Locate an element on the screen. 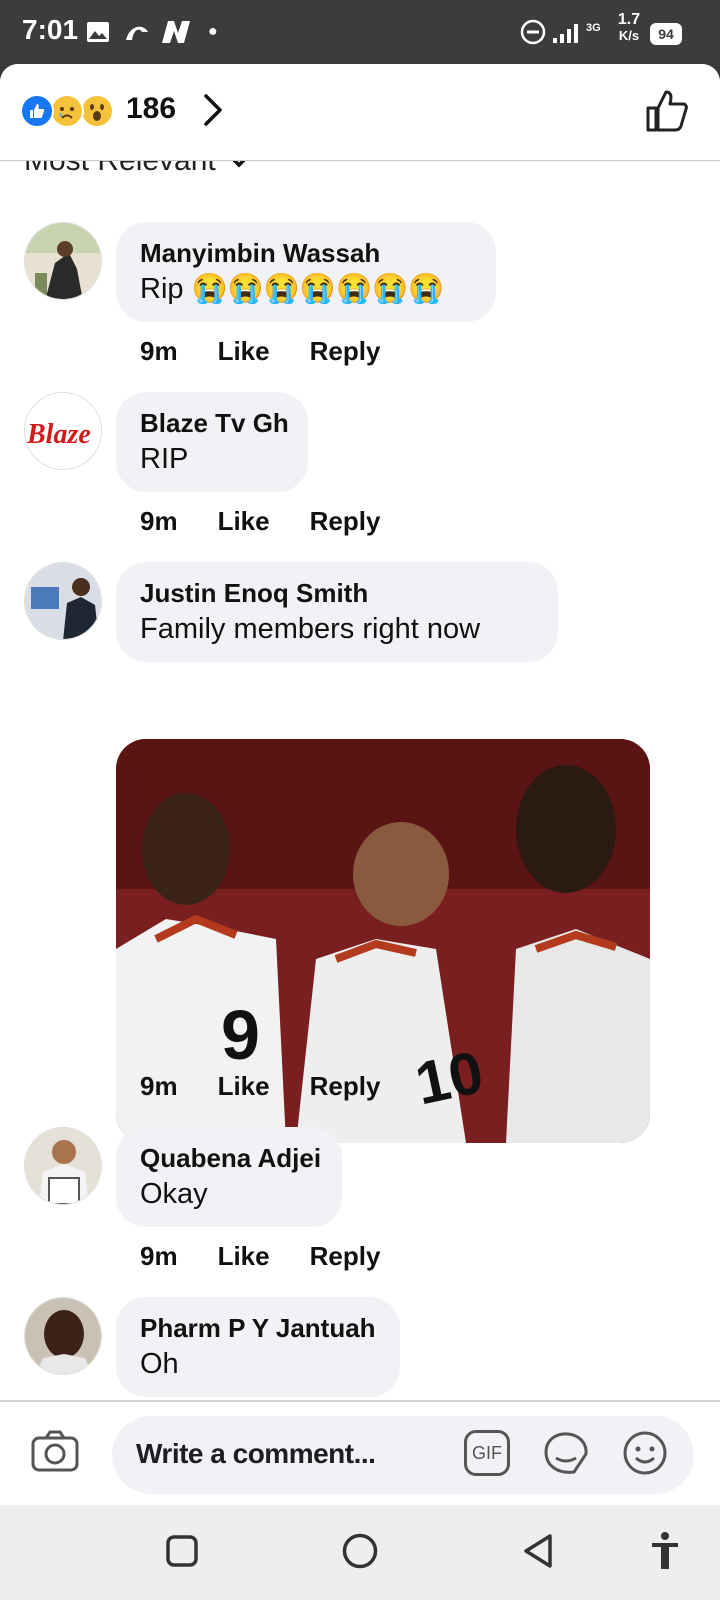 This screenshot has width=720, height=1600. comment-text: Family members right now is located at coordinates (310, 629).